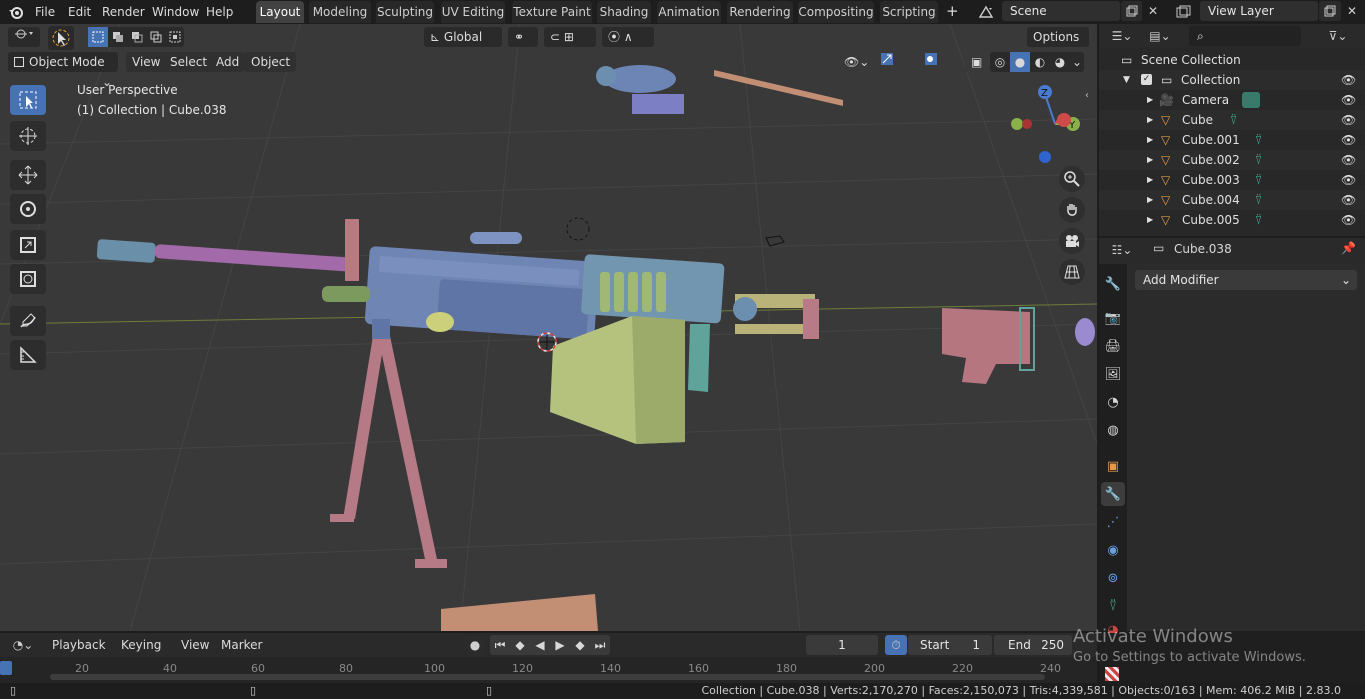 The width and height of the screenshot is (1365, 699). What do you see at coordinates (1113, 522) in the screenshot?
I see `particles-tab-icon: ⋰` at bounding box center [1113, 522].